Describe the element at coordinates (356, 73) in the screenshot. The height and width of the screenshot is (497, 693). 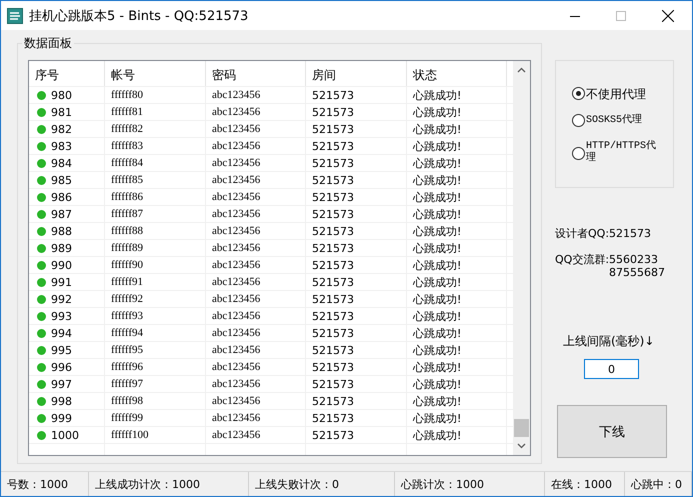
I see `column-header: 房间` at that location.